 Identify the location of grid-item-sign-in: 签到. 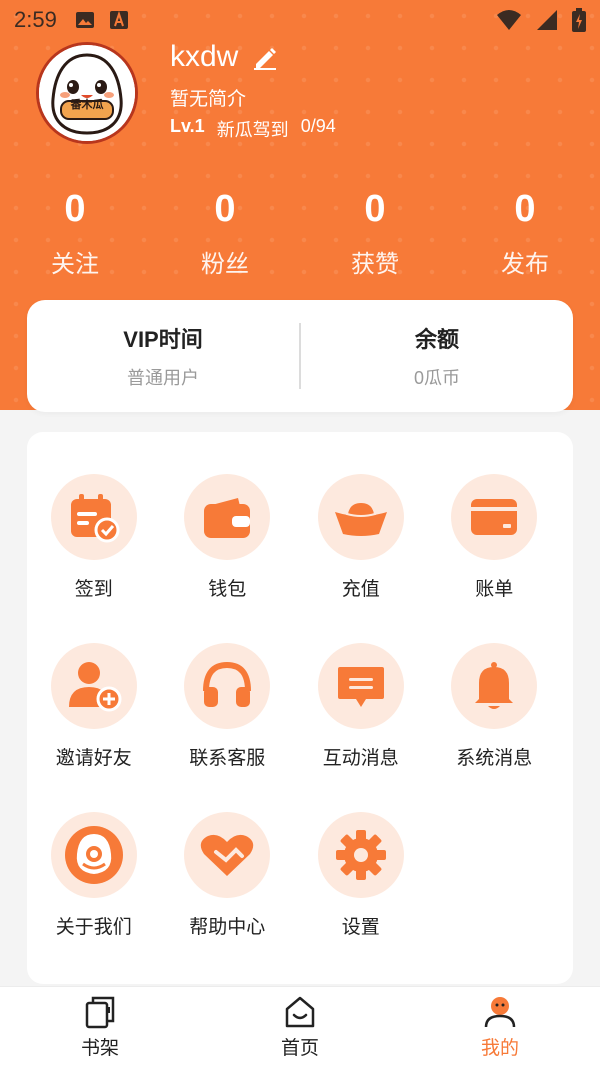
(94, 537).